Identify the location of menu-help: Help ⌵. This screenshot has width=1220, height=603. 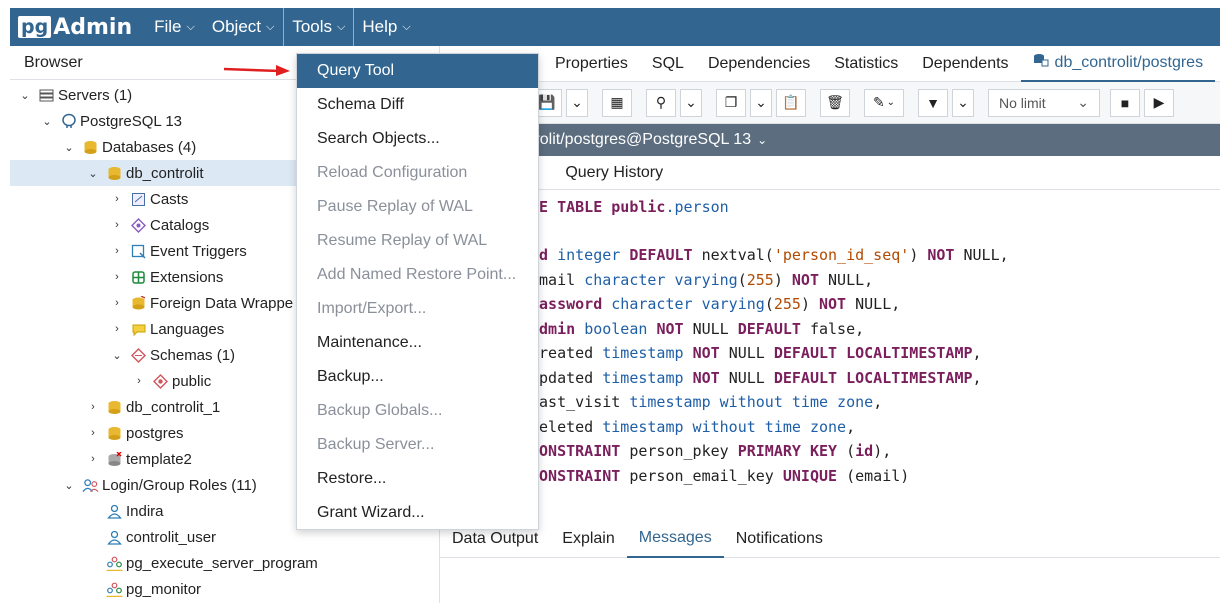
(386, 27).